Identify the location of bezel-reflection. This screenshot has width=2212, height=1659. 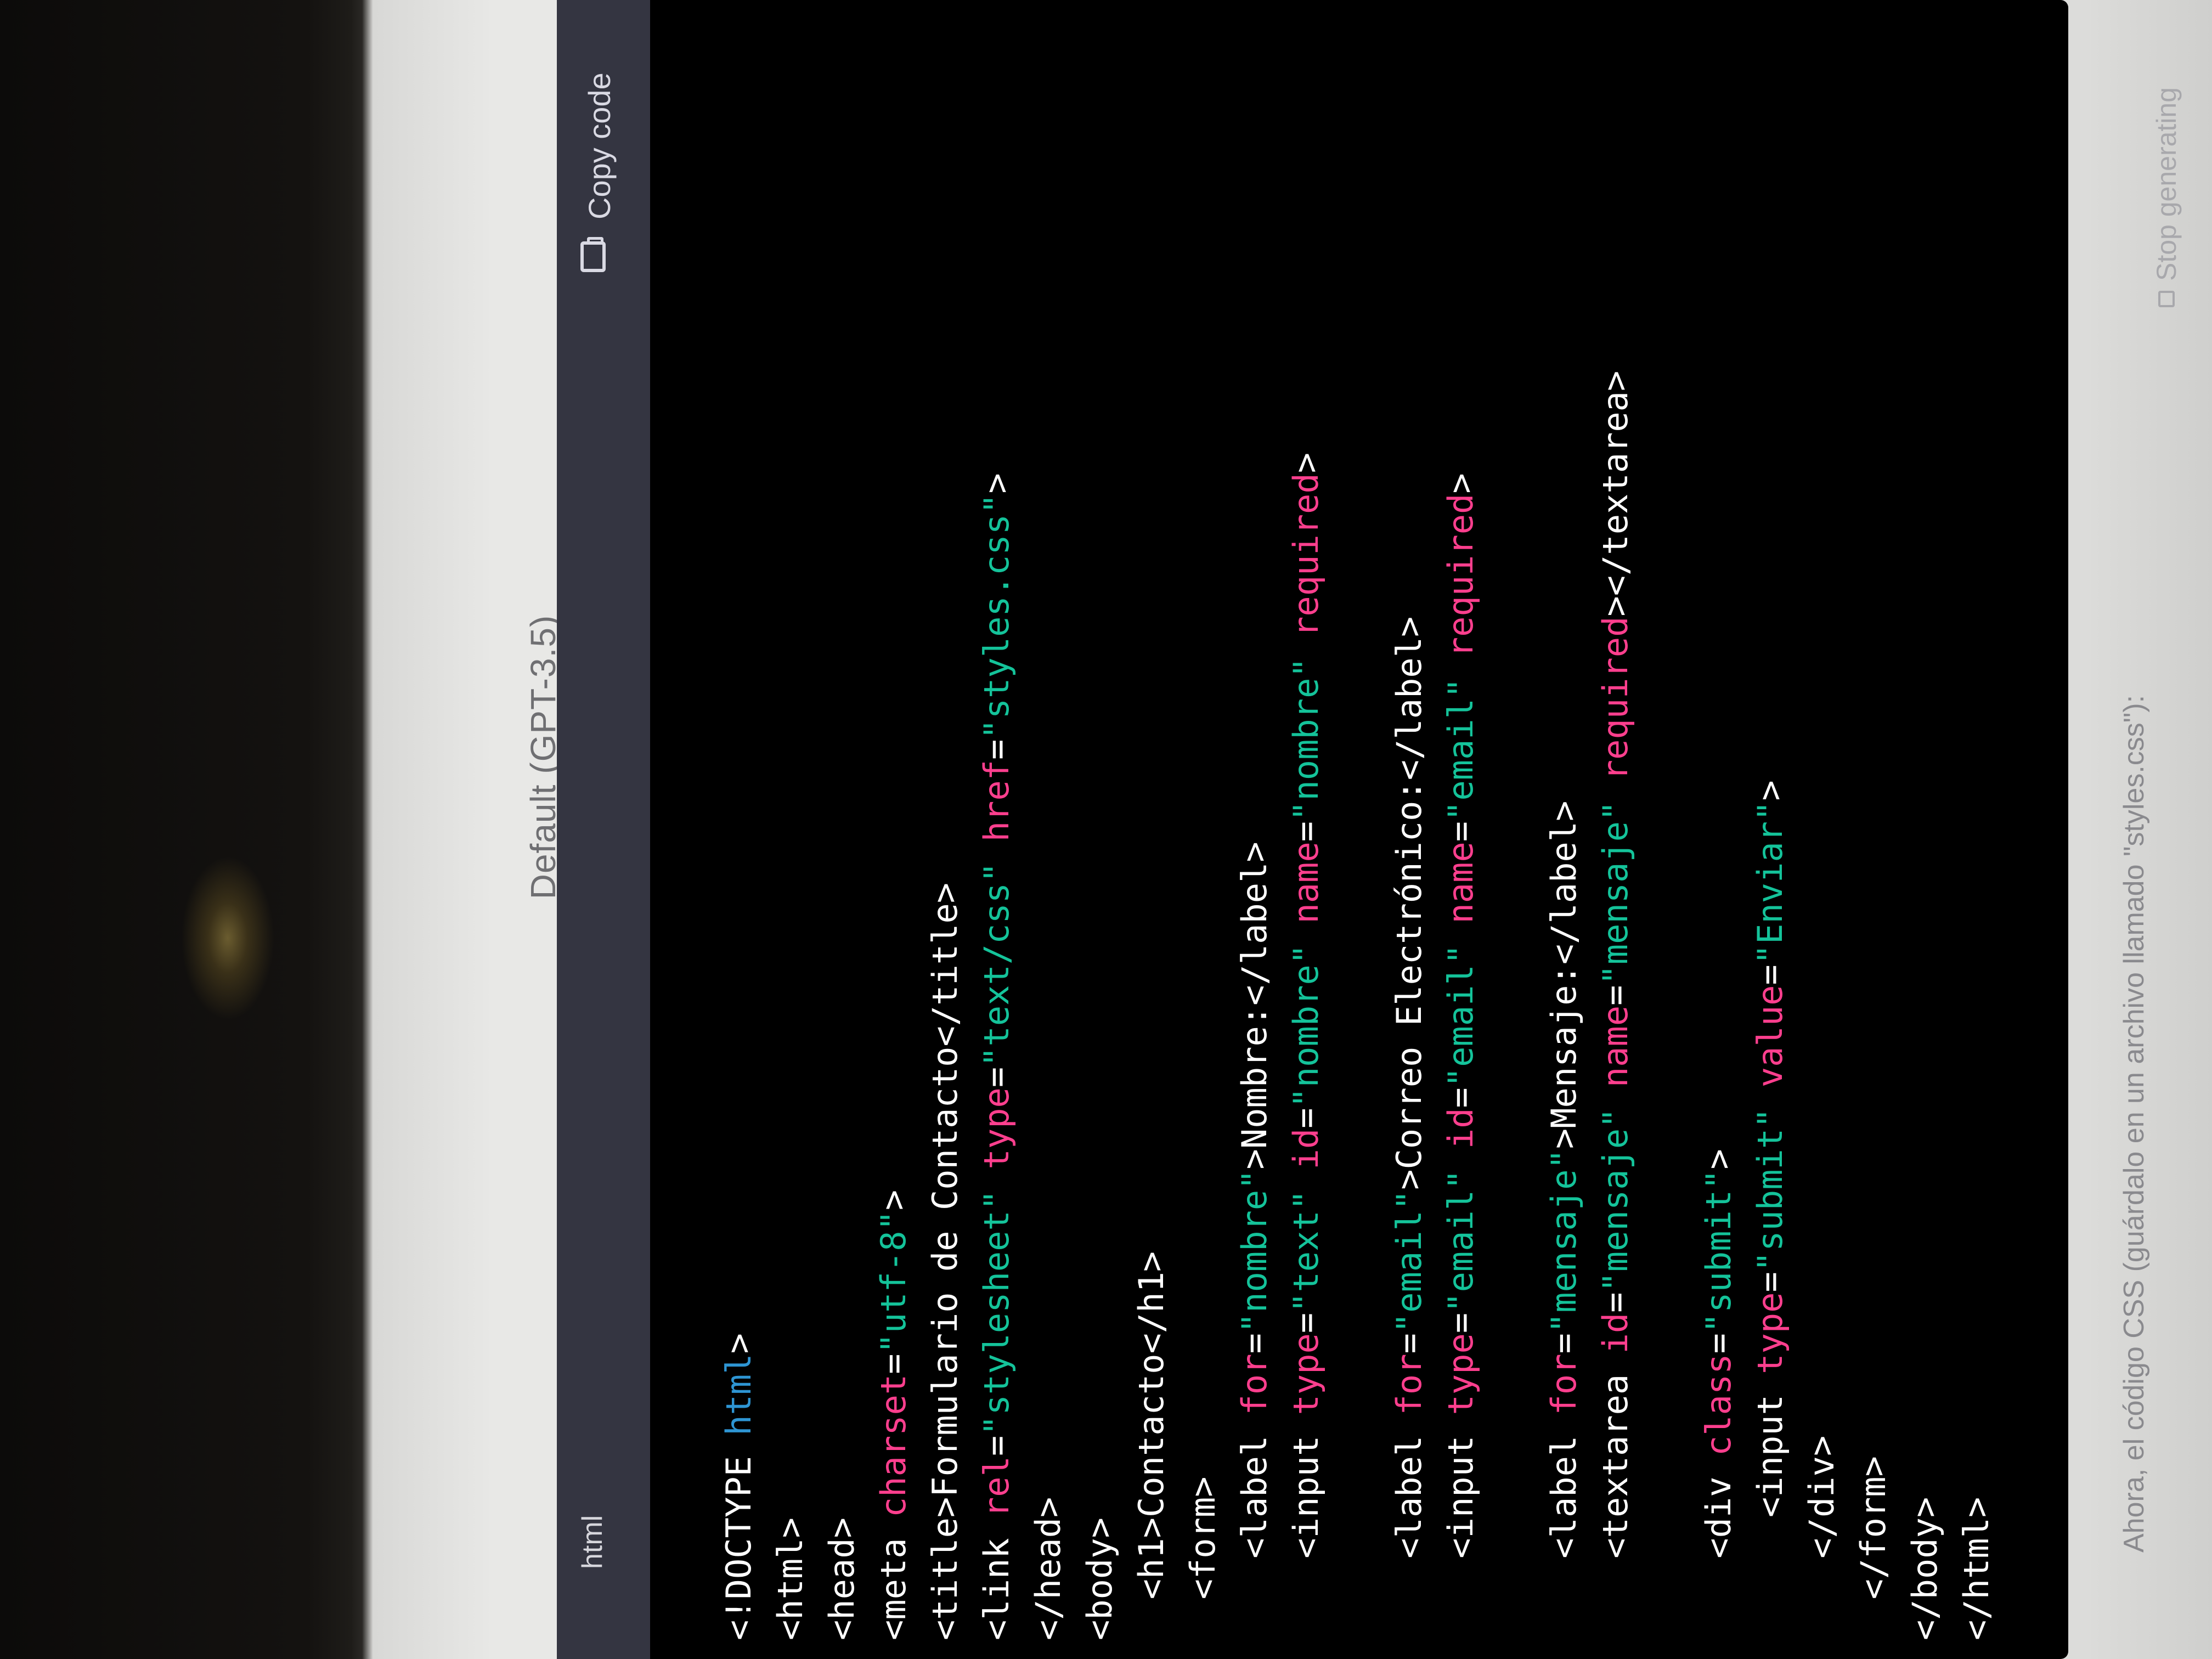
(228, 938).